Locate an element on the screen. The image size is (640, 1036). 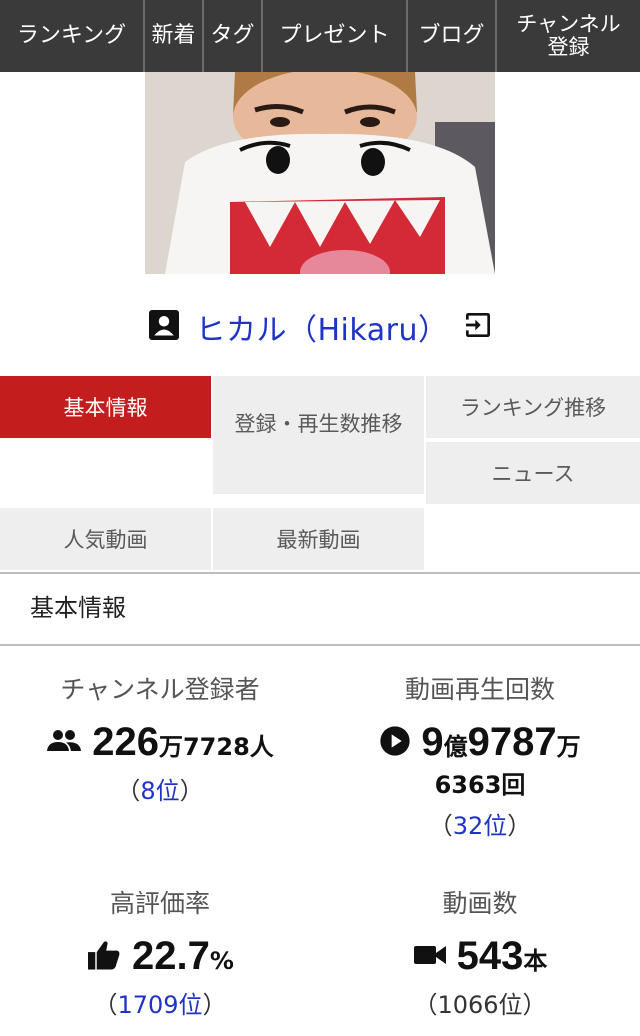
stat-value: 22.7 % is located at coordinates (160, 956).